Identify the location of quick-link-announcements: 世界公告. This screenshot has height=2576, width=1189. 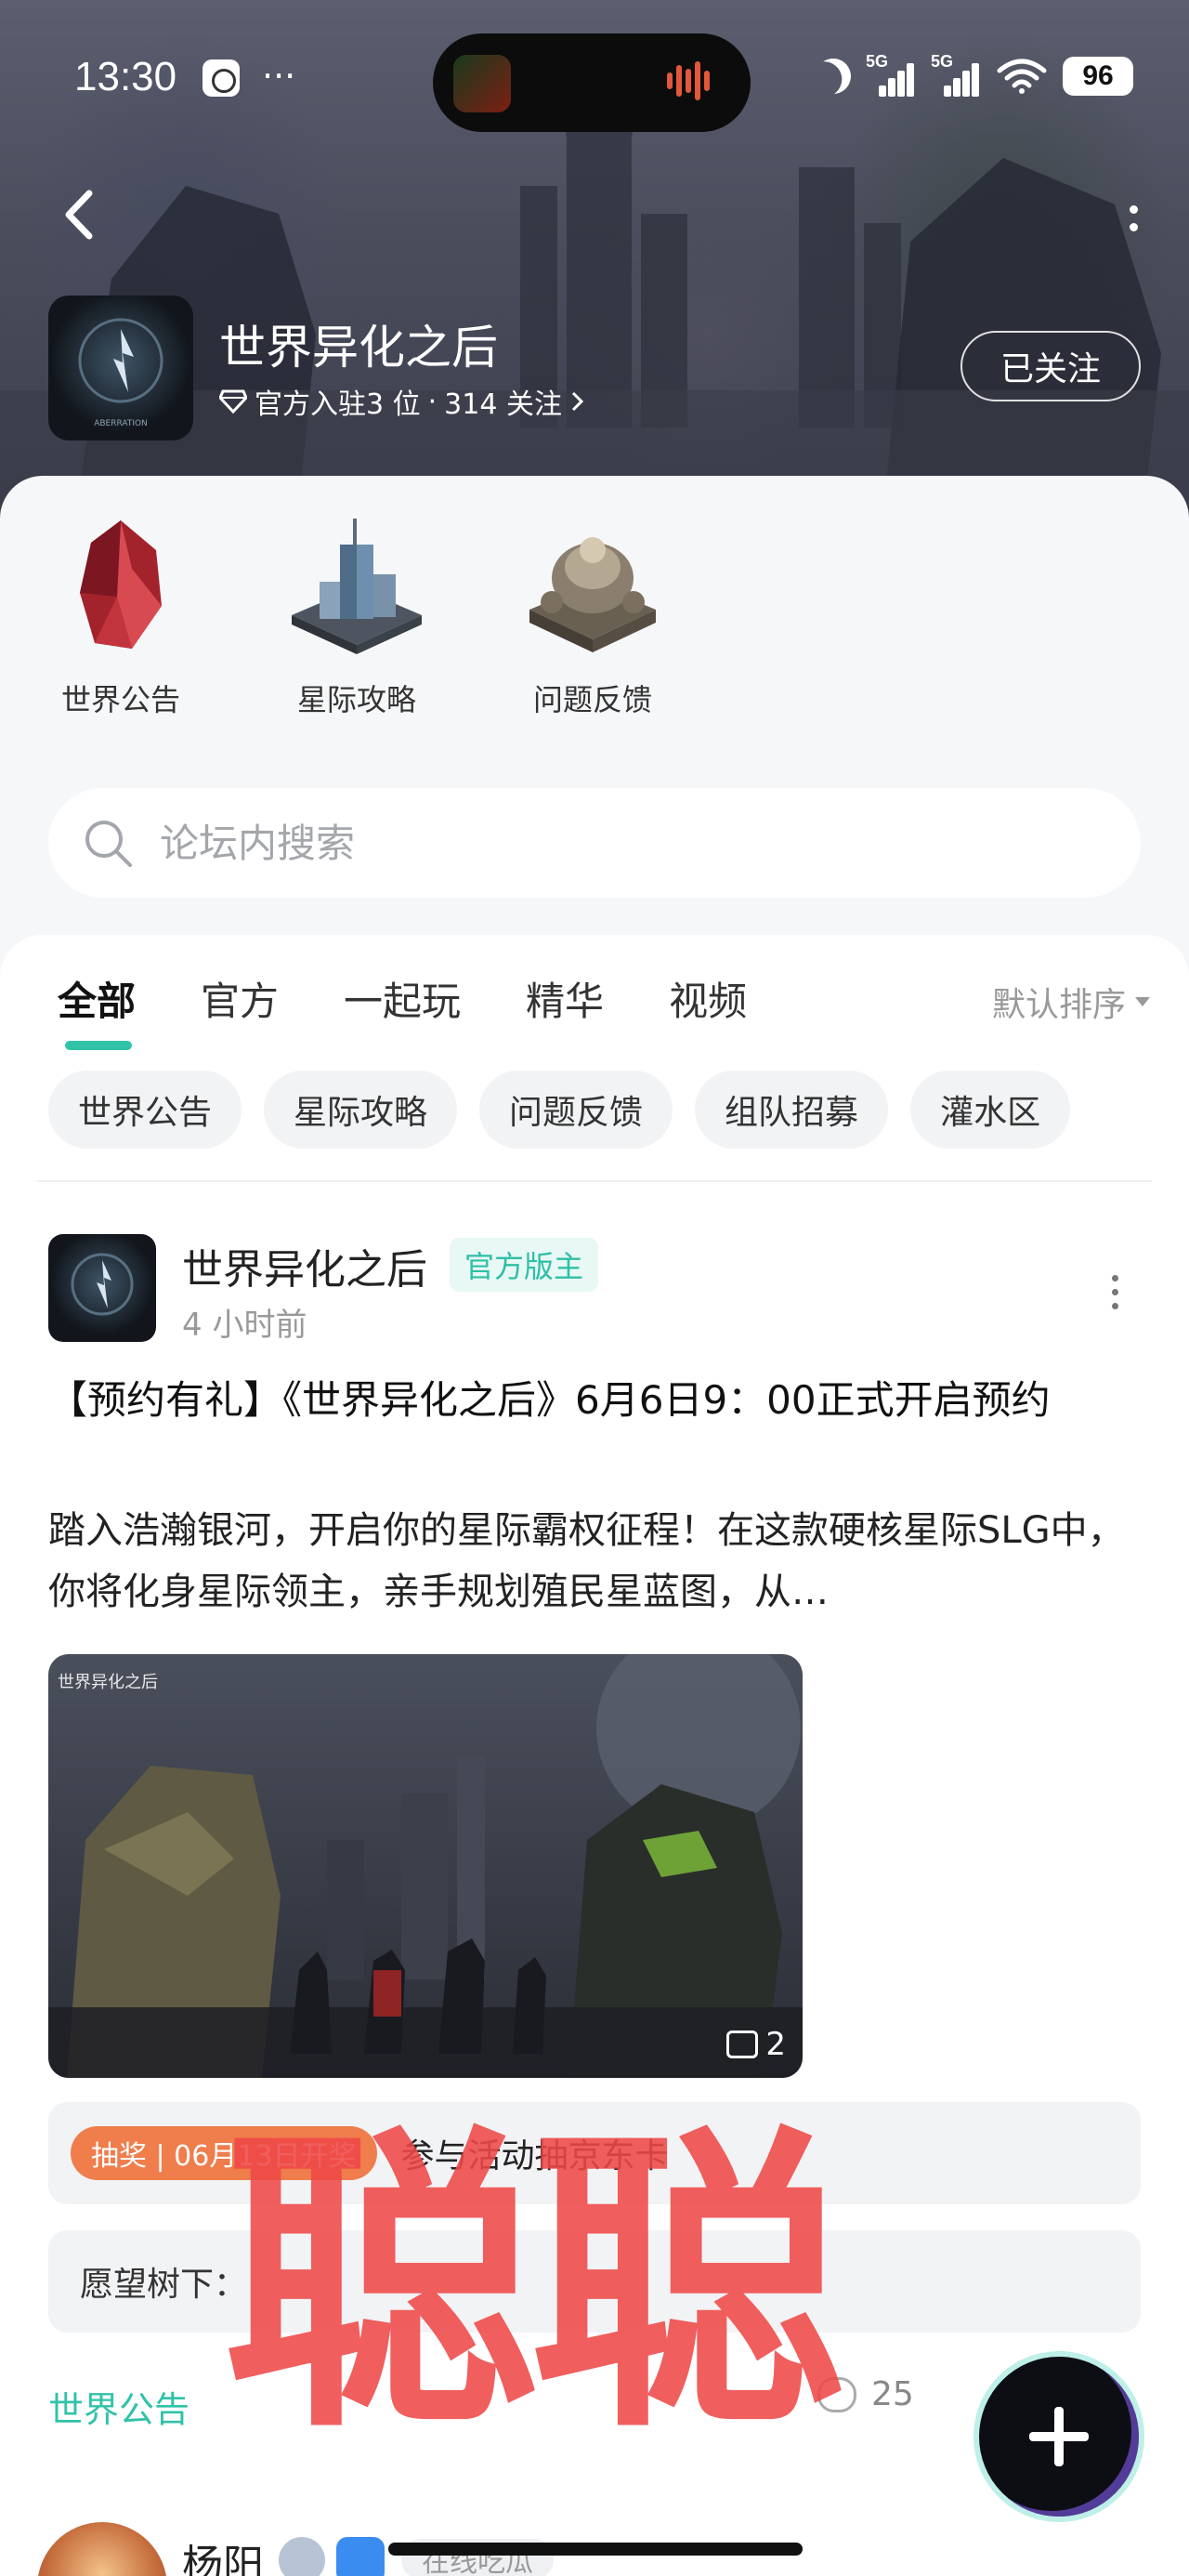
(121, 616).